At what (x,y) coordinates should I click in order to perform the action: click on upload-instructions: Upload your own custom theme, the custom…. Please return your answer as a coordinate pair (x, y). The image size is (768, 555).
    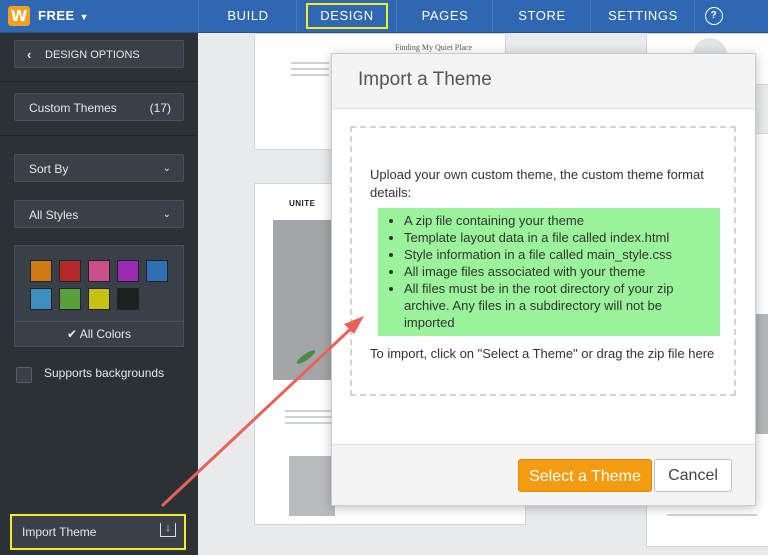
    Looking at the image, I should click on (537, 183).